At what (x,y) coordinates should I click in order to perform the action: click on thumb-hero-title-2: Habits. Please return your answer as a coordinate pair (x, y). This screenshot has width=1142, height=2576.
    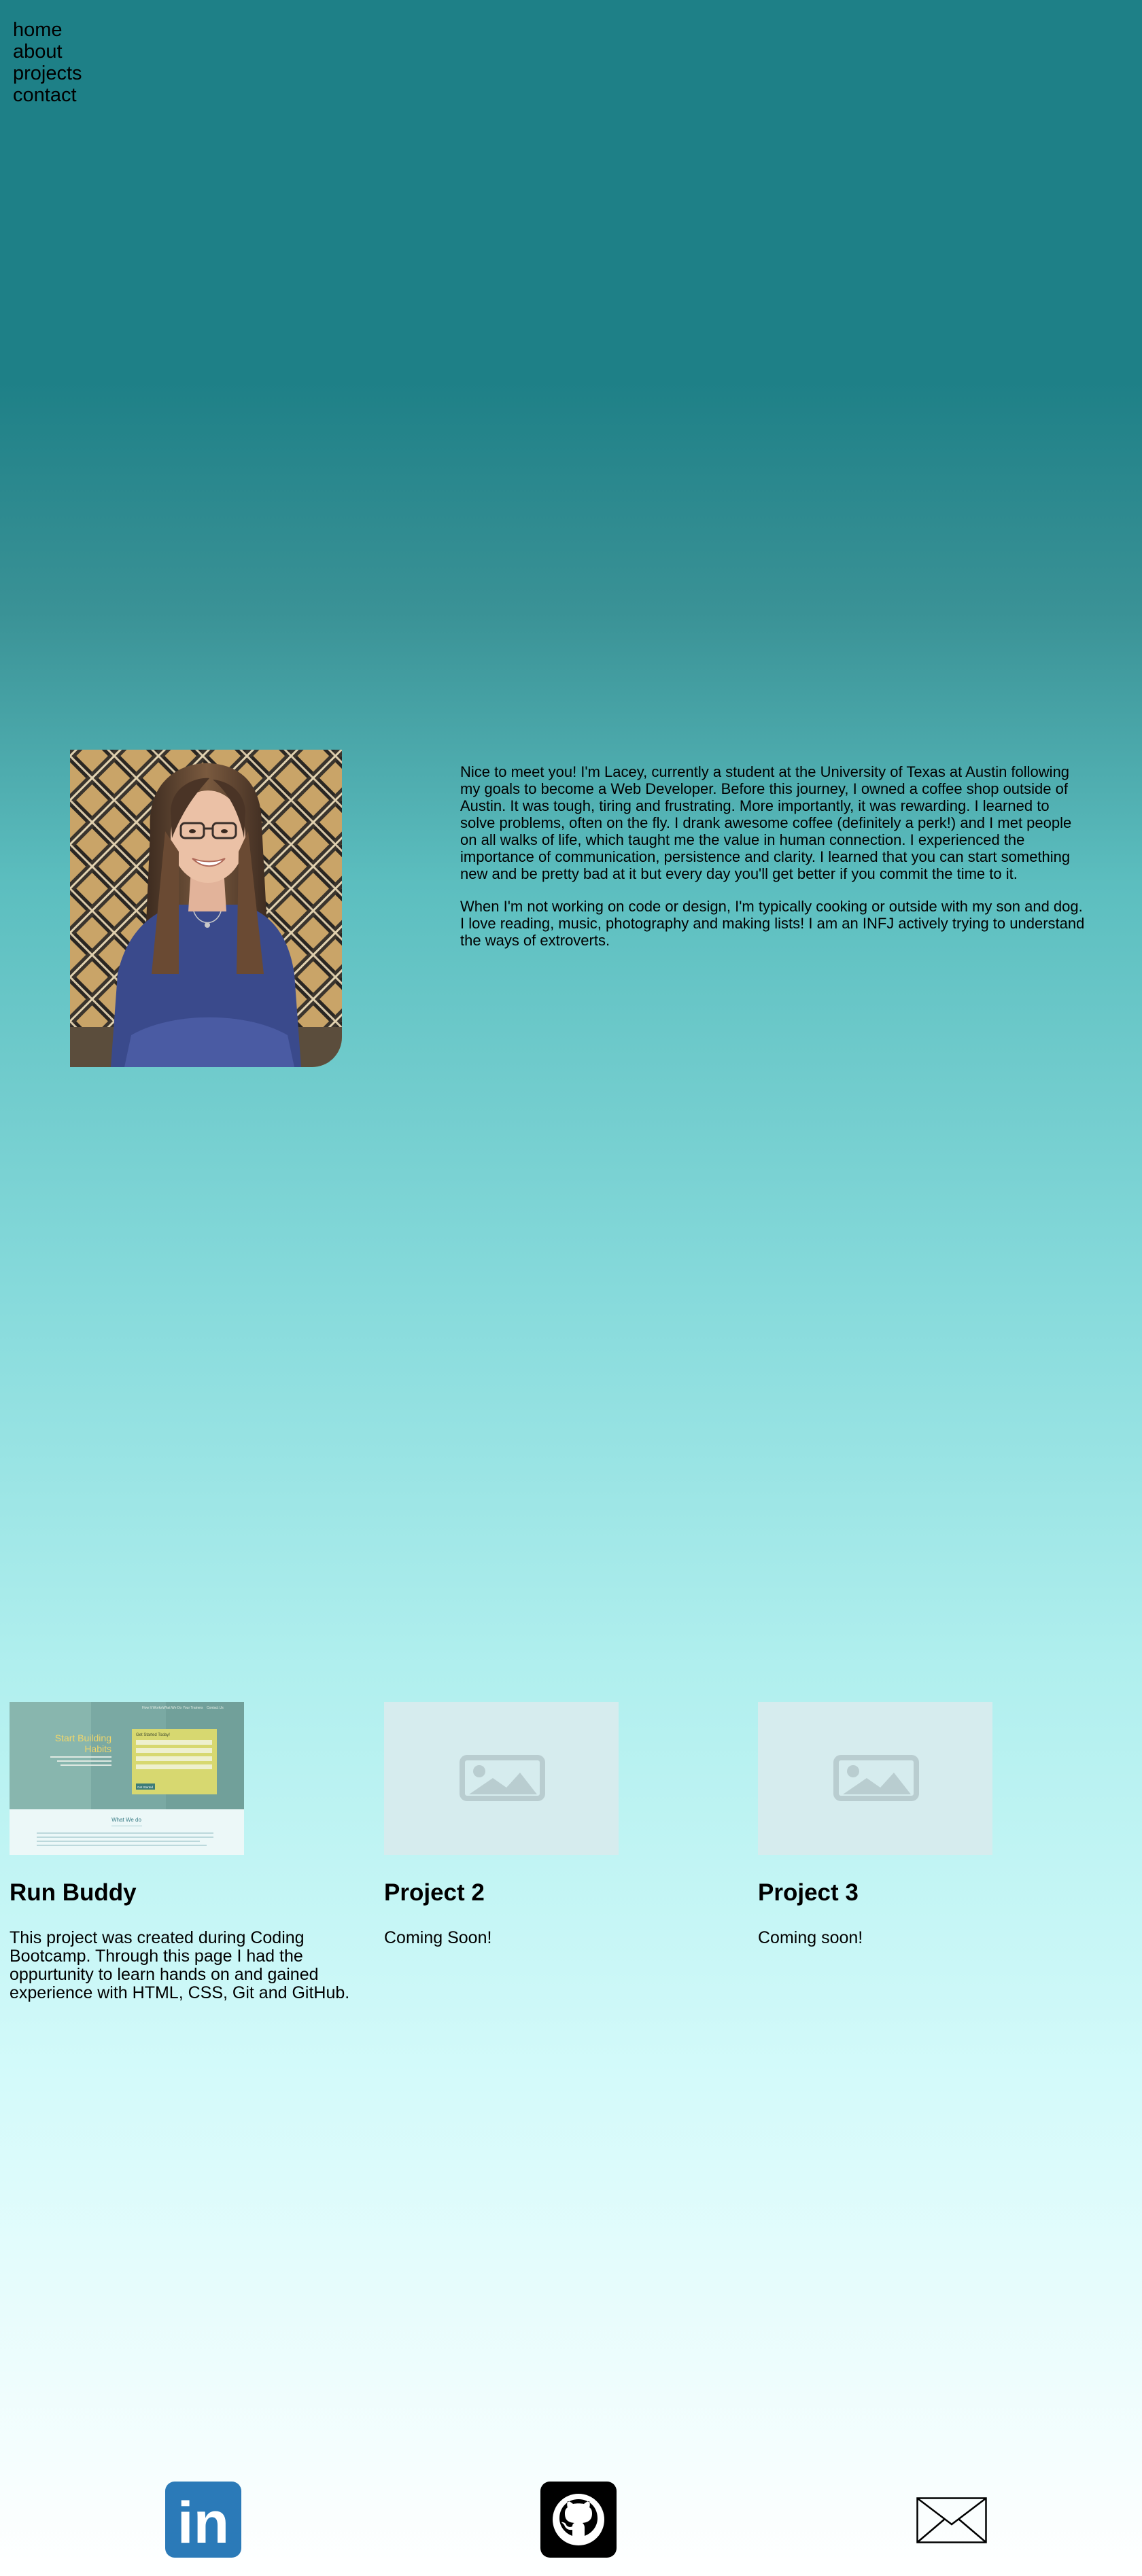
    Looking at the image, I should click on (98, 1748).